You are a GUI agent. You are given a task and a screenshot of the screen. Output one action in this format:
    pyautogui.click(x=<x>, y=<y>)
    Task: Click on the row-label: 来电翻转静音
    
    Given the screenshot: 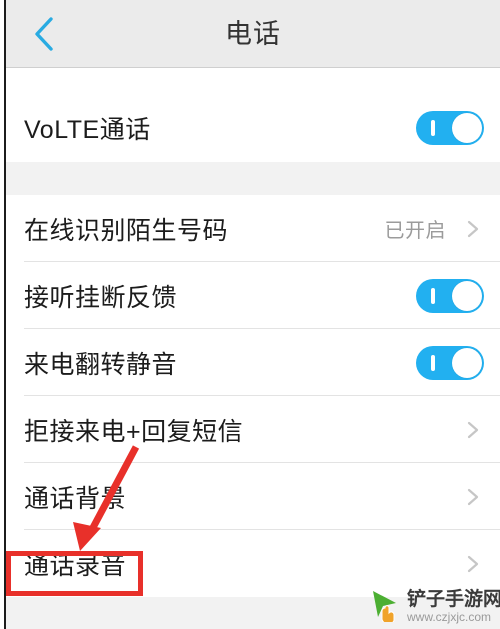 What is the action you would take?
    pyautogui.click(x=101, y=364)
    